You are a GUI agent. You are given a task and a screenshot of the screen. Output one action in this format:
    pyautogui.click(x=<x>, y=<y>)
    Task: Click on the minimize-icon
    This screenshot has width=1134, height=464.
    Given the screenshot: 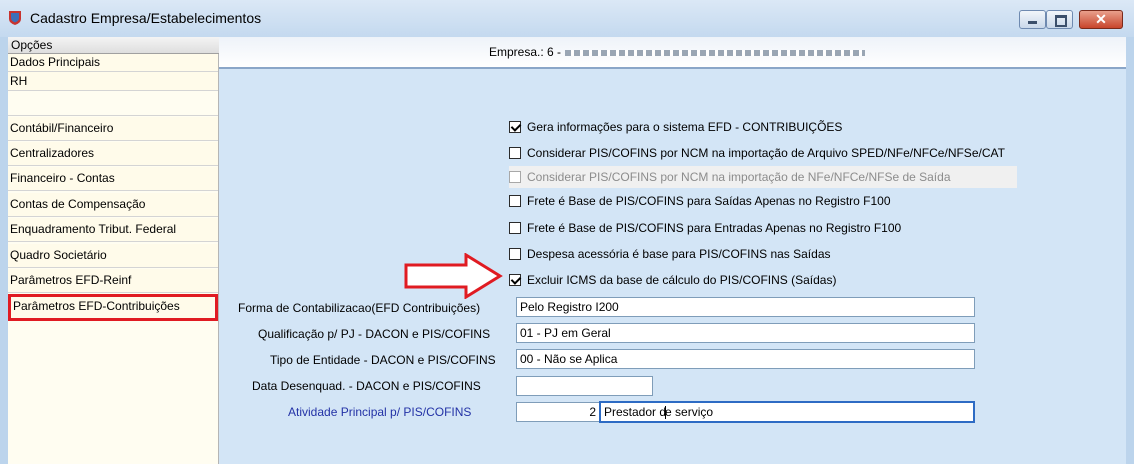 What is the action you would take?
    pyautogui.click(x=1032, y=22)
    